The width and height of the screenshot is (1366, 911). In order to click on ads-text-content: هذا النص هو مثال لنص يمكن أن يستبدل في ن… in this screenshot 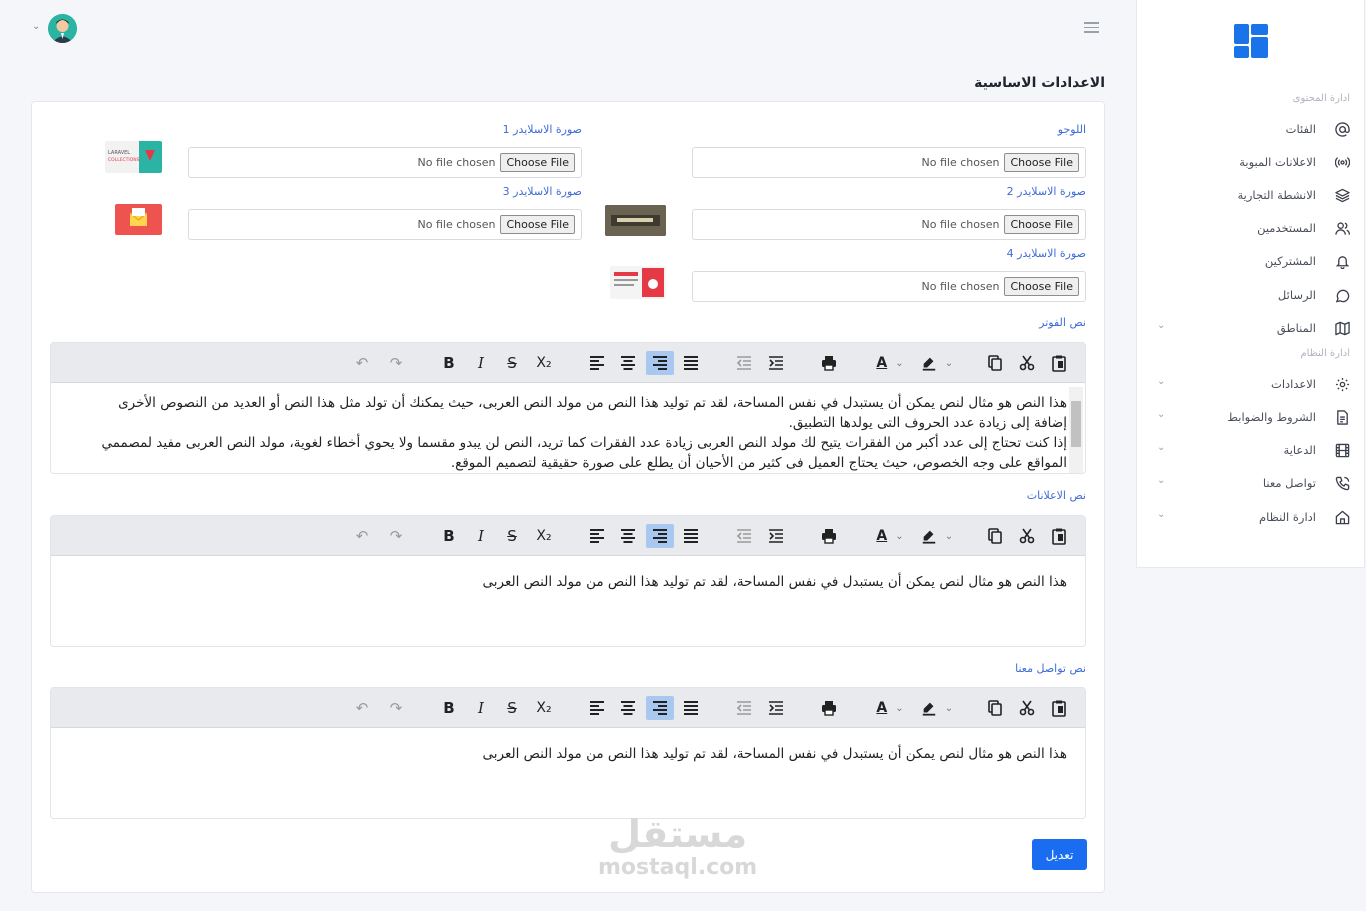, I will do `click(568, 601)`.